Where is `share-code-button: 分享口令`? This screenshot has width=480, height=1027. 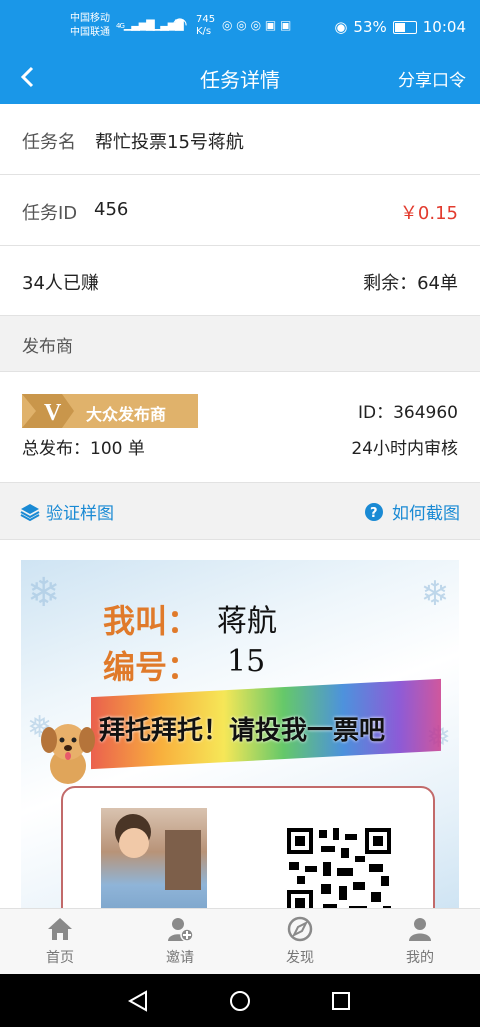
share-code-button: 分享口令 is located at coordinates (432, 78).